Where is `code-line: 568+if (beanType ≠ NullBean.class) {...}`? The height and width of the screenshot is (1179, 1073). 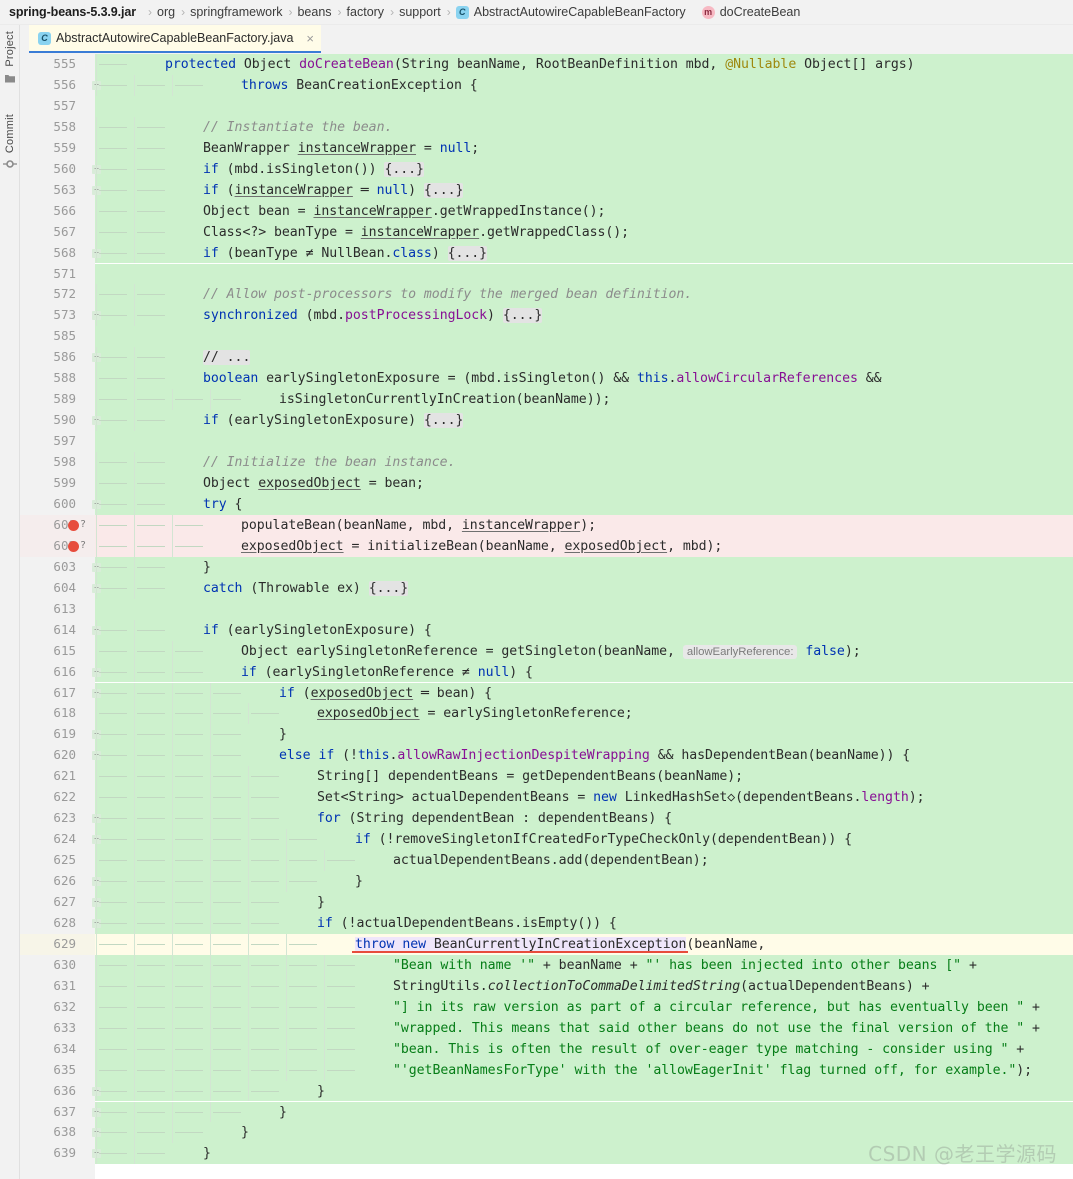
code-line: 568+if (beanType ≠ NullBean.class) {...} is located at coordinates (546, 253).